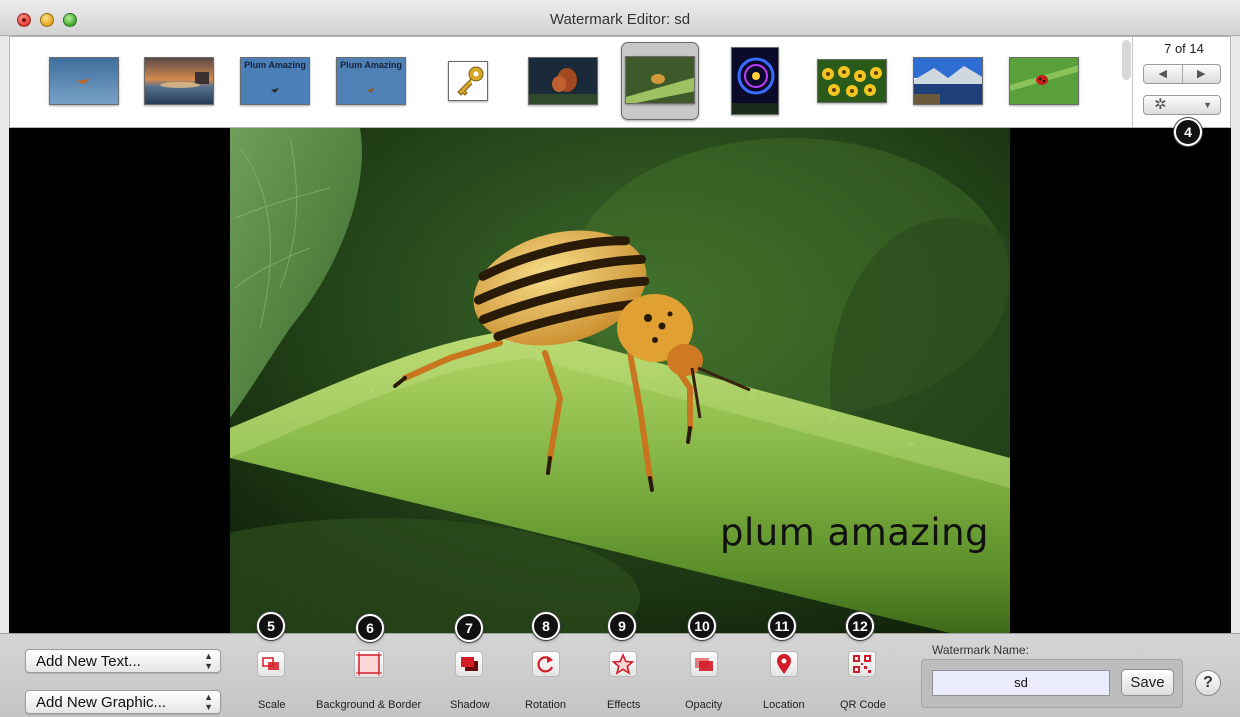 This screenshot has height=717, width=1240. I want to click on thumbnail-sunset-sea, so click(179, 81).